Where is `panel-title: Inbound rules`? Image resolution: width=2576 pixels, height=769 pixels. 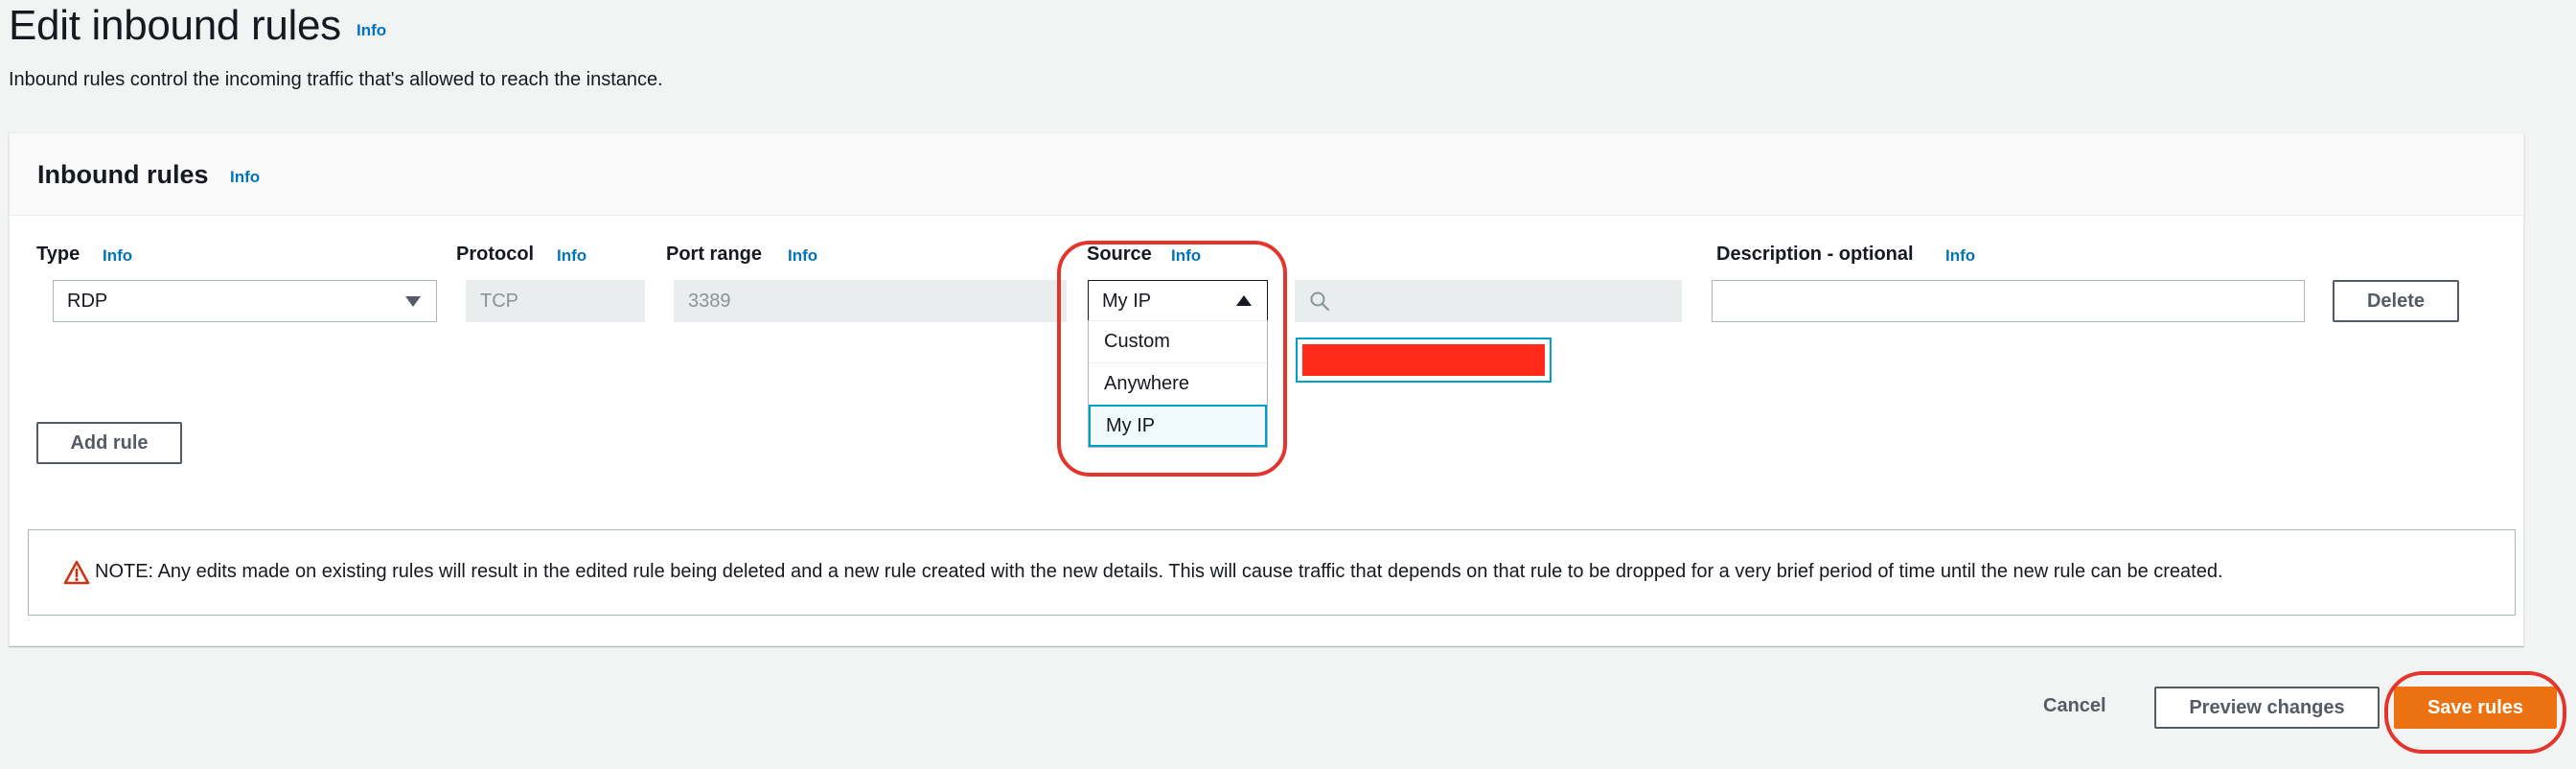
panel-title: Inbound rules is located at coordinates (123, 174).